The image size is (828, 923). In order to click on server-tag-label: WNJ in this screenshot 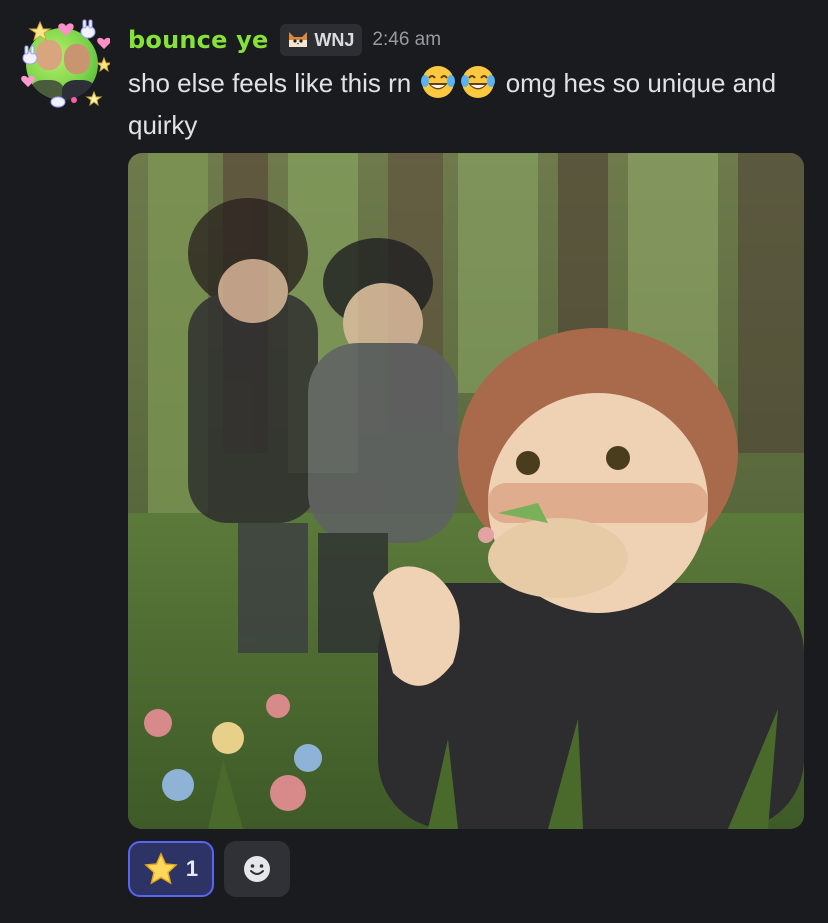, I will do `click(334, 39)`.